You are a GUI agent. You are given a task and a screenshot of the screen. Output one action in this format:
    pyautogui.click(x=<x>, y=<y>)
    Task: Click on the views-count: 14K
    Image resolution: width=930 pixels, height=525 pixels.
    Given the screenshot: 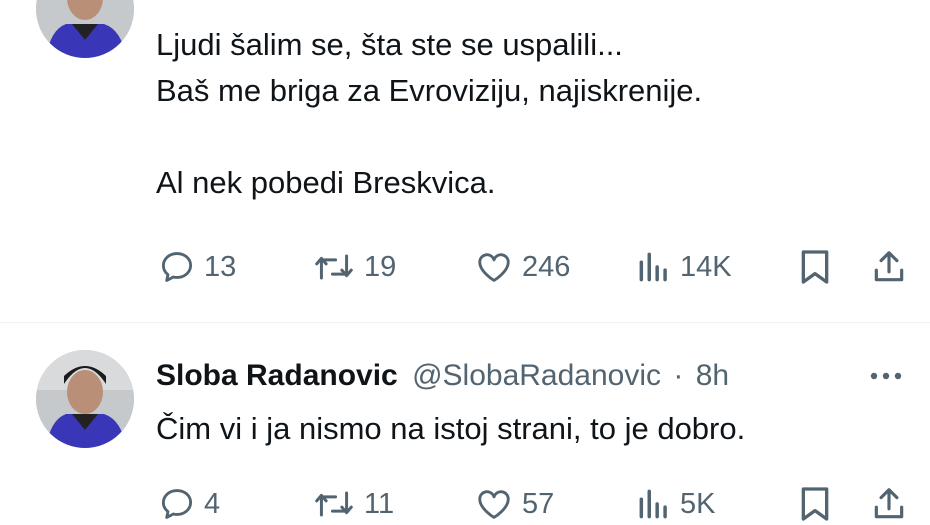 What is the action you would take?
    pyautogui.click(x=706, y=266)
    